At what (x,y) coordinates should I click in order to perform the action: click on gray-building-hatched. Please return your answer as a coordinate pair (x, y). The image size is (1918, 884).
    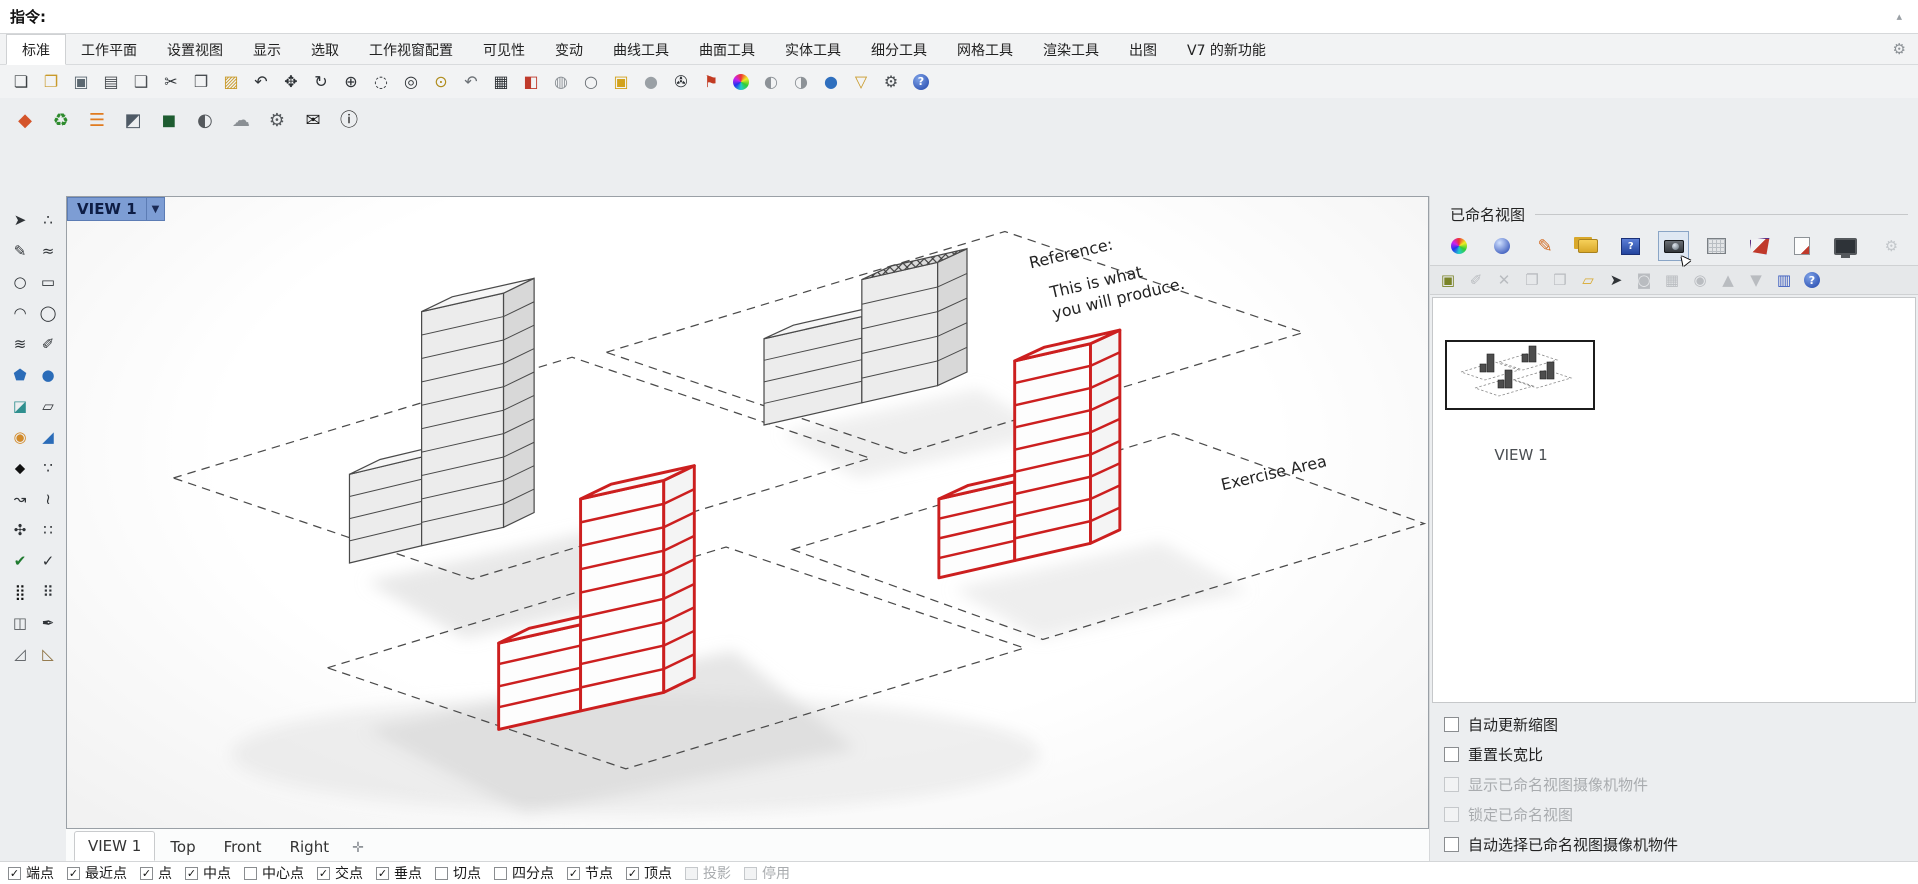
    Looking at the image, I should click on (865, 336).